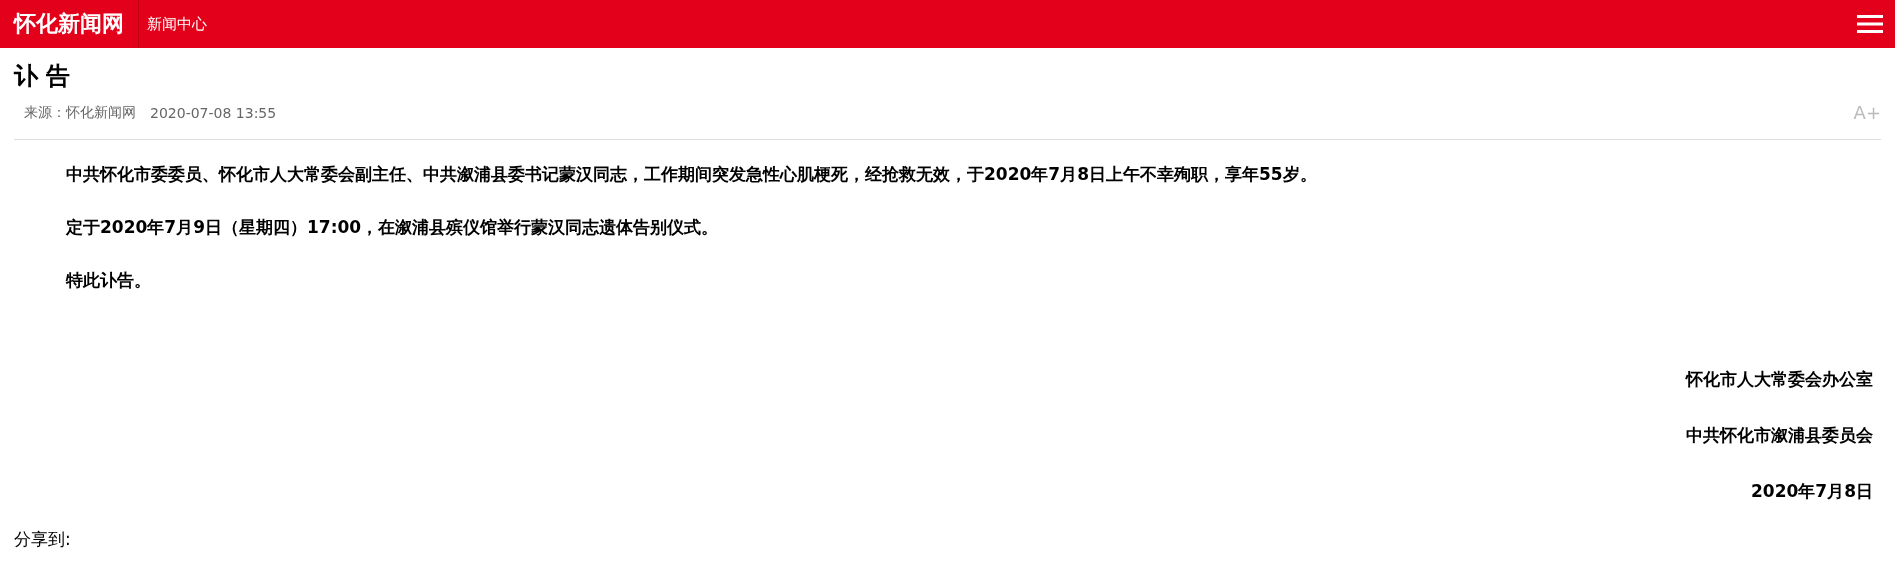 The height and width of the screenshot is (587, 1895). I want to click on site-logo: 怀化新闻网, so click(69, 24).